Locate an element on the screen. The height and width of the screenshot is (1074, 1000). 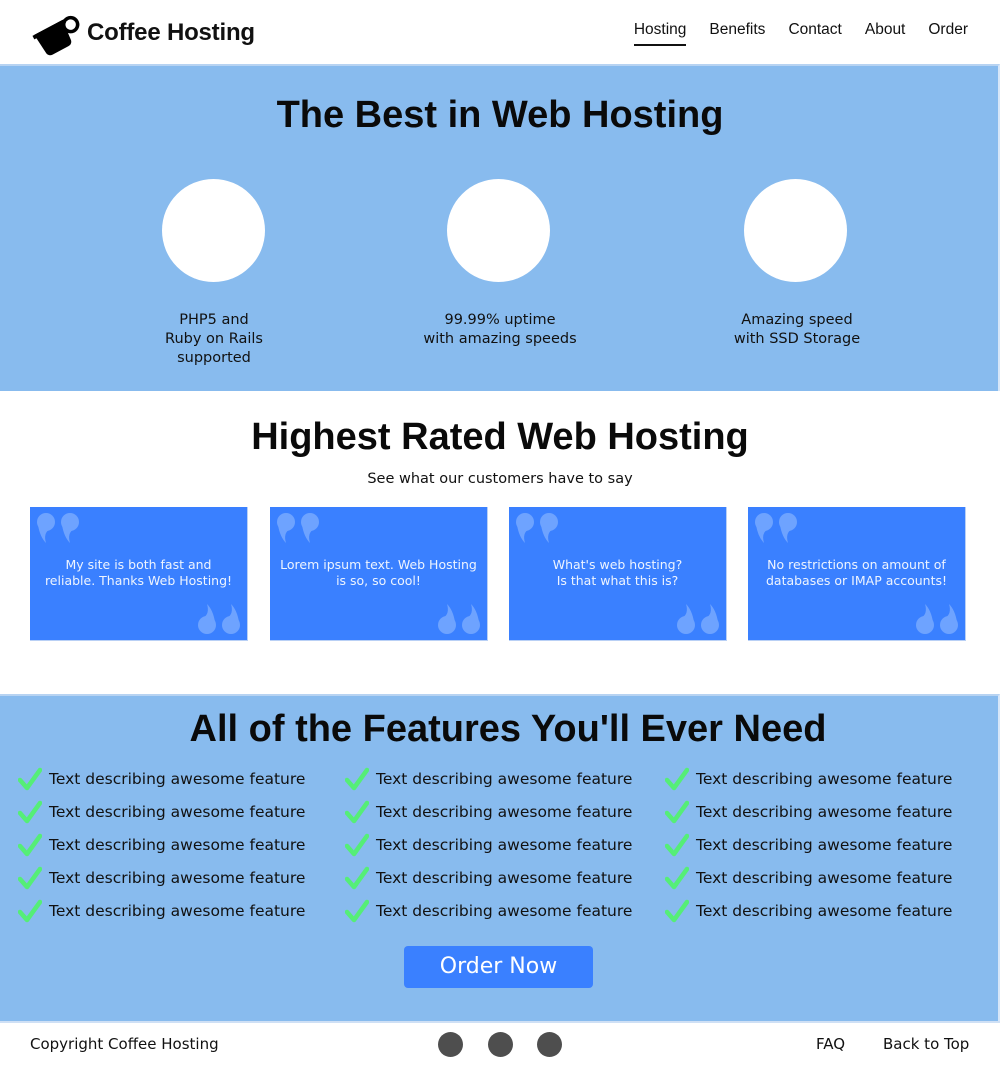
hero-caption-line: with SSD Storage is located at coordinates (797, 339).